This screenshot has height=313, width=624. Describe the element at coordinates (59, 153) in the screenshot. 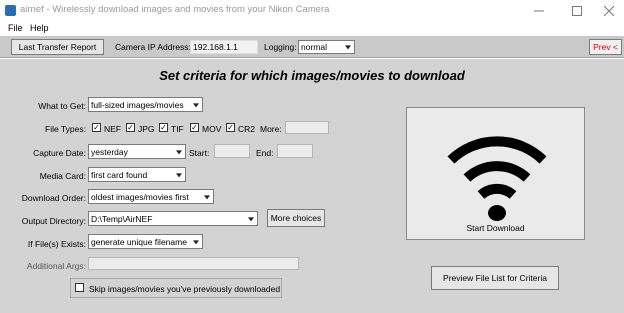

I see `capture-date-label: Capture Date:` at that location.